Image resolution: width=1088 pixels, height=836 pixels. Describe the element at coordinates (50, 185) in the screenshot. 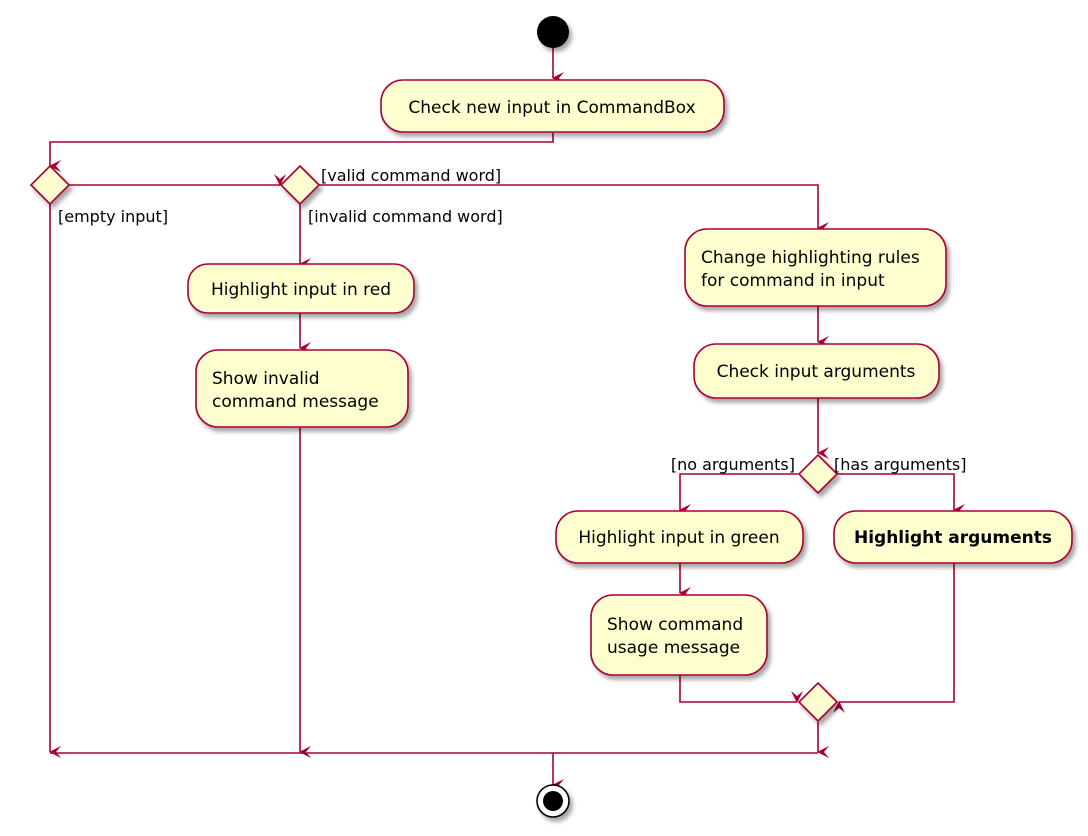

I see `decision-empty-input` at that location.